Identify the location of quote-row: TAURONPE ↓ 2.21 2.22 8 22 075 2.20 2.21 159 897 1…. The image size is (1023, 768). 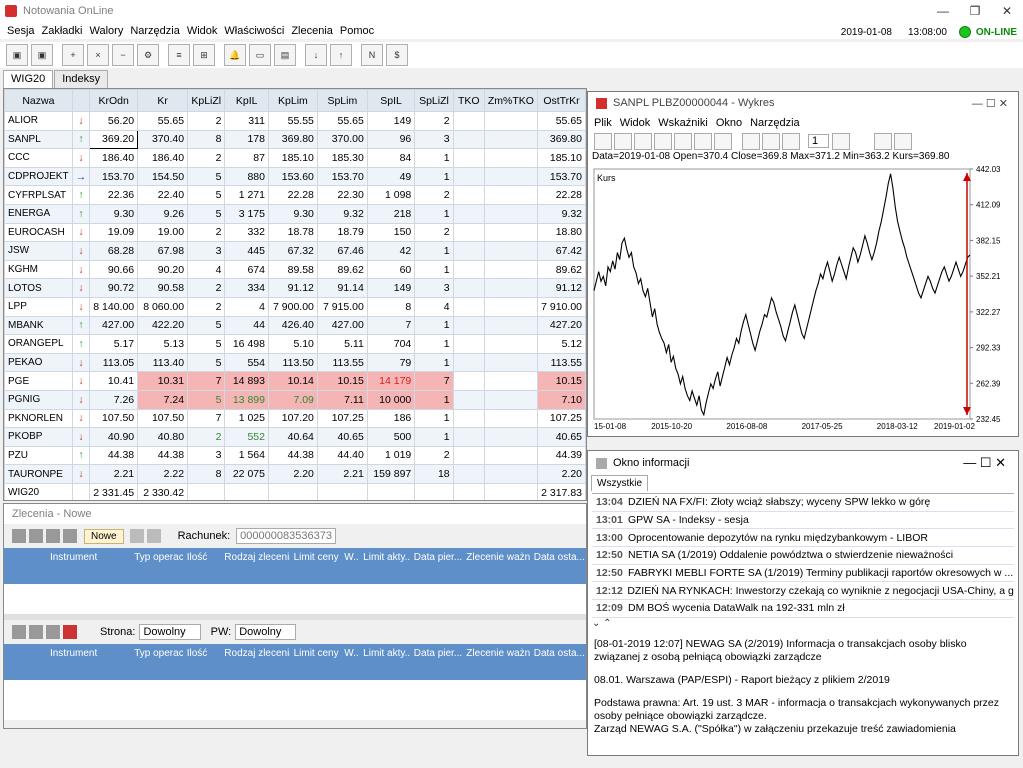
(295, 474).